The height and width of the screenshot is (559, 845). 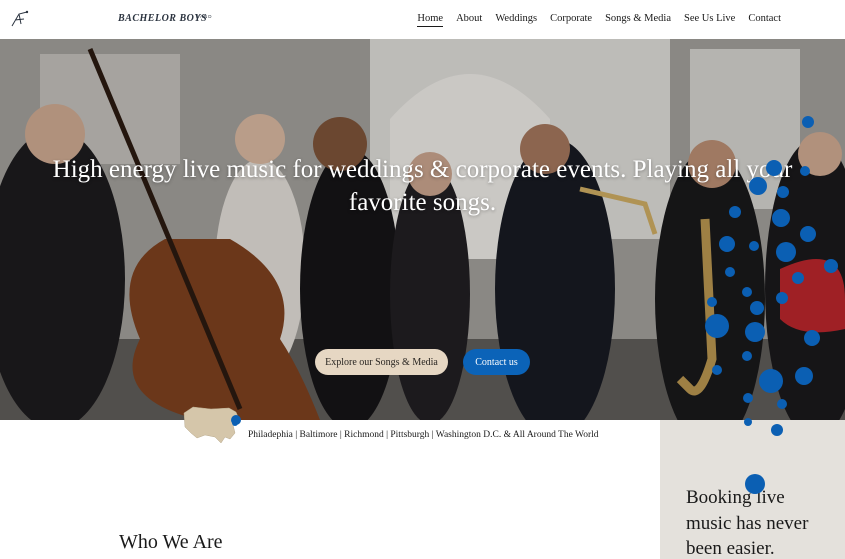 What do you see at coordinates (571, 20) in the screenshot?
I see `nav-corporate: Corporate` at bounding box center [571, 20].